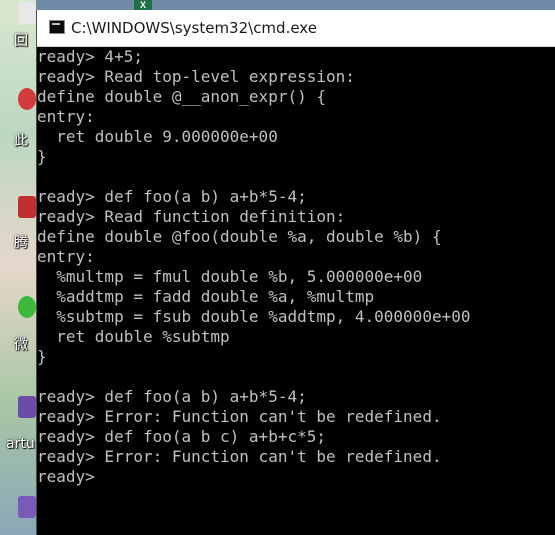 Image resolution: width=555 pixels, height=535 pixels. Describe the element at coordinates (21, 345) in the screenshot. I see `desktop-label-4: 微` at that location.